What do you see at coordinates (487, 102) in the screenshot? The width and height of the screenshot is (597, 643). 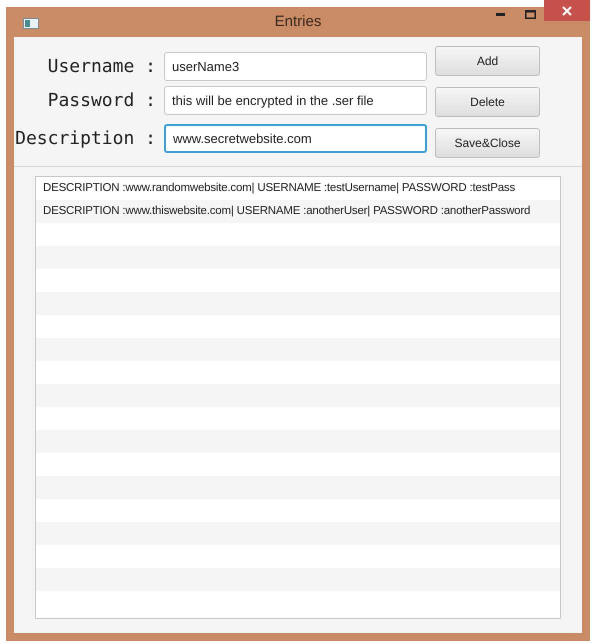 I see `action-button: Delete` at bounding box center [487, 102].